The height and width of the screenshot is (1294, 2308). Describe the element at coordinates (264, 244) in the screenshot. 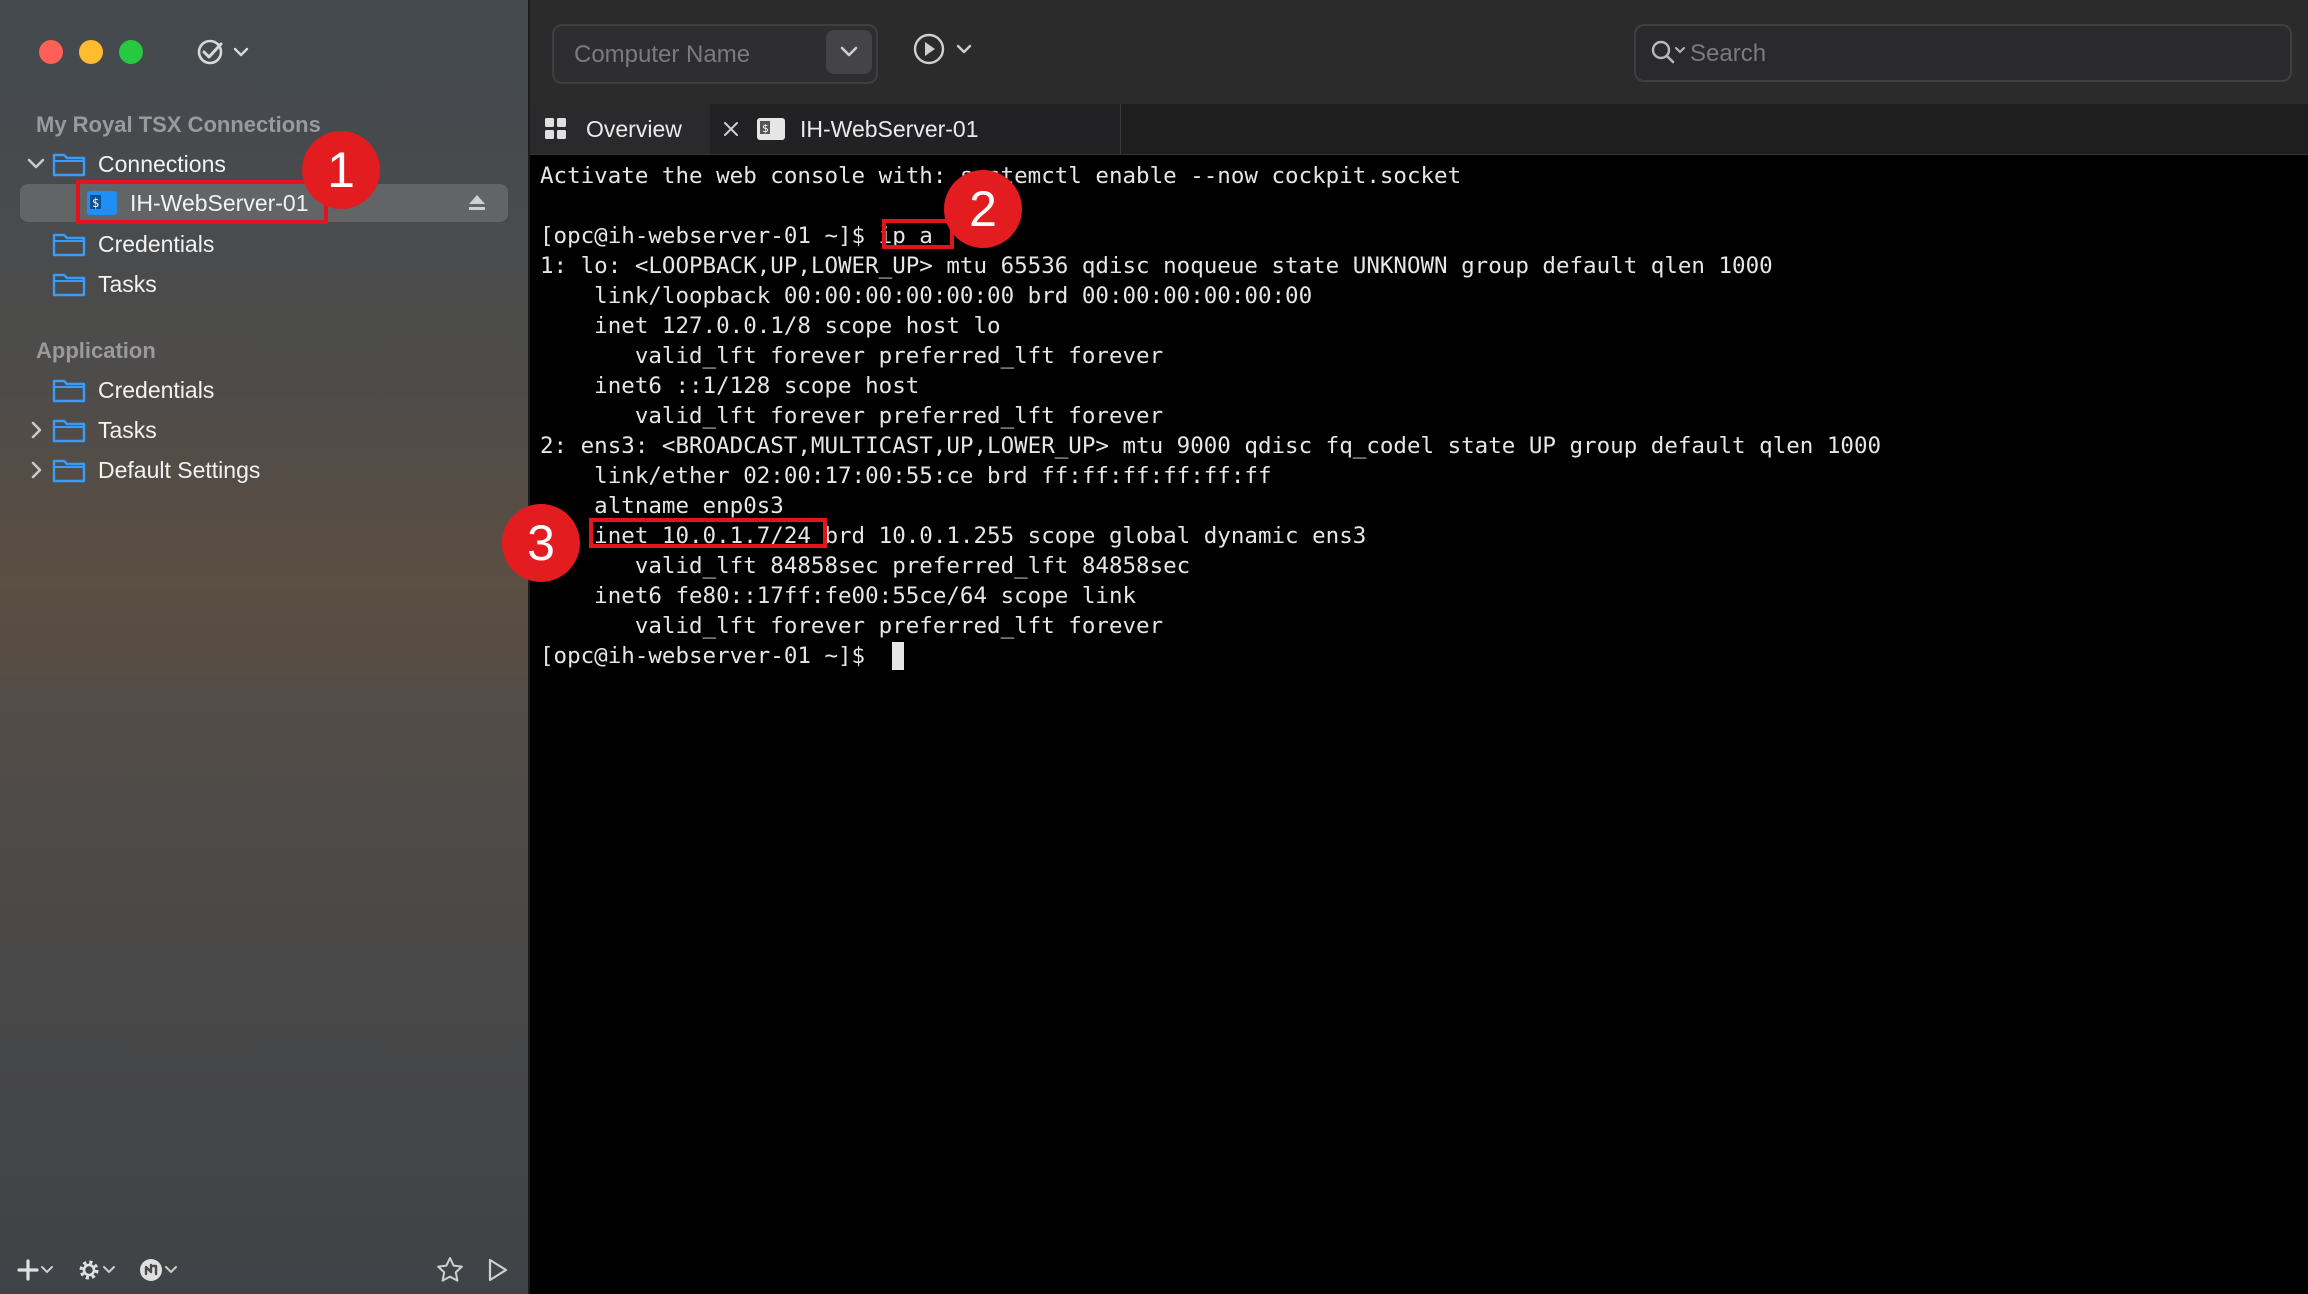

I see `sidebar-item-credentials: Credentials` at that location.